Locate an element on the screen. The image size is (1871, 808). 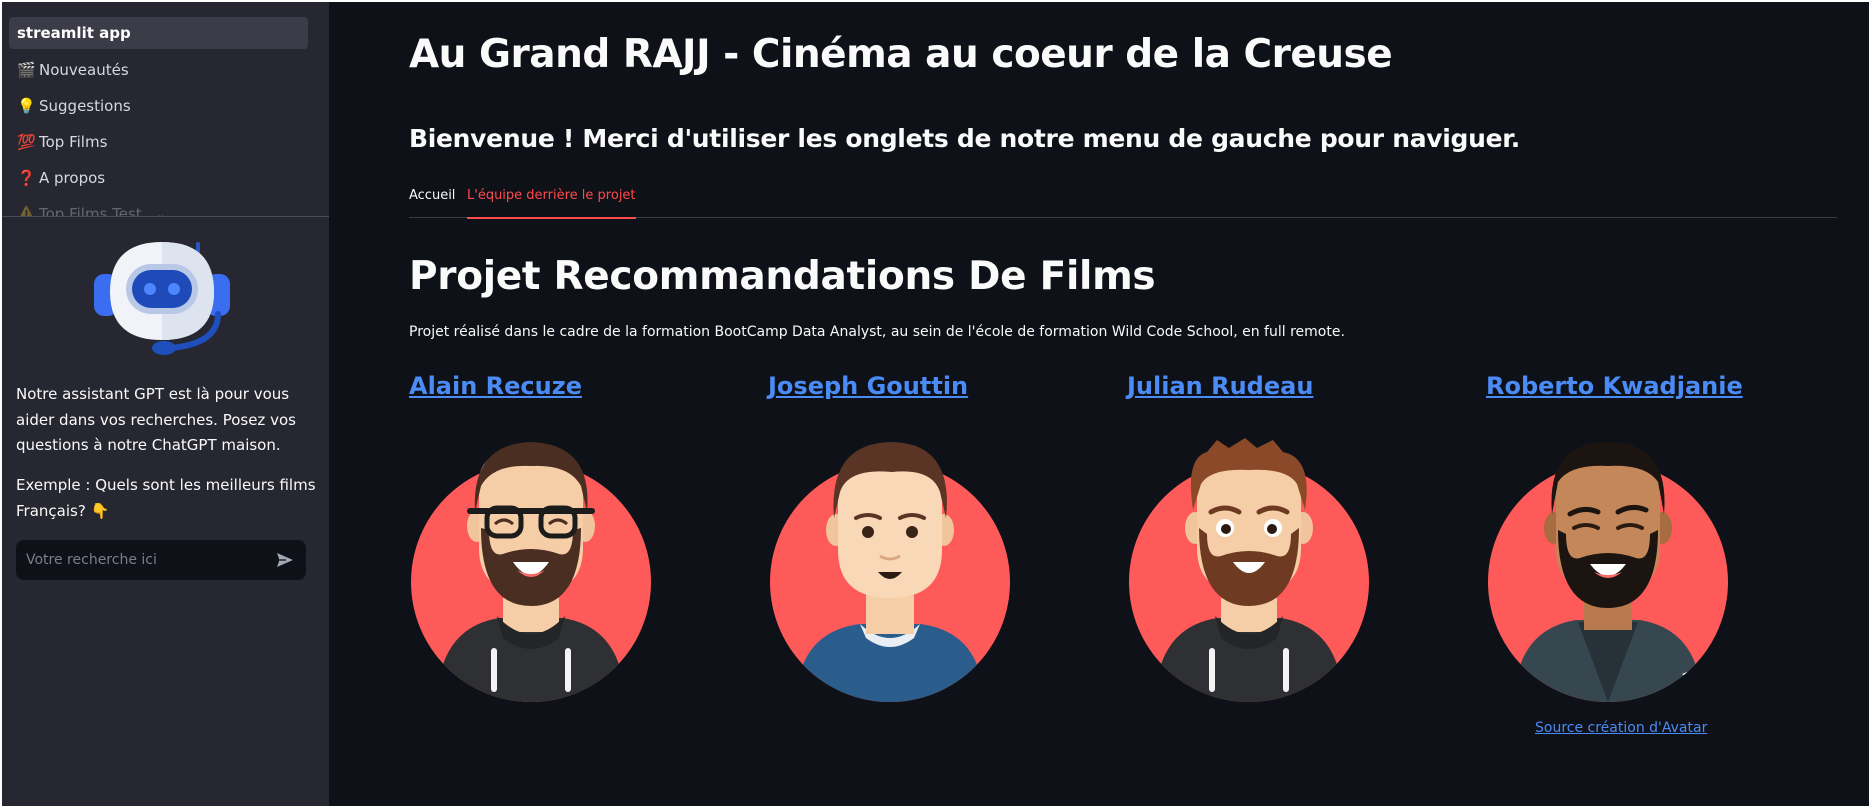
tab-accueil: Accueil is located at coordinates (432, 203).